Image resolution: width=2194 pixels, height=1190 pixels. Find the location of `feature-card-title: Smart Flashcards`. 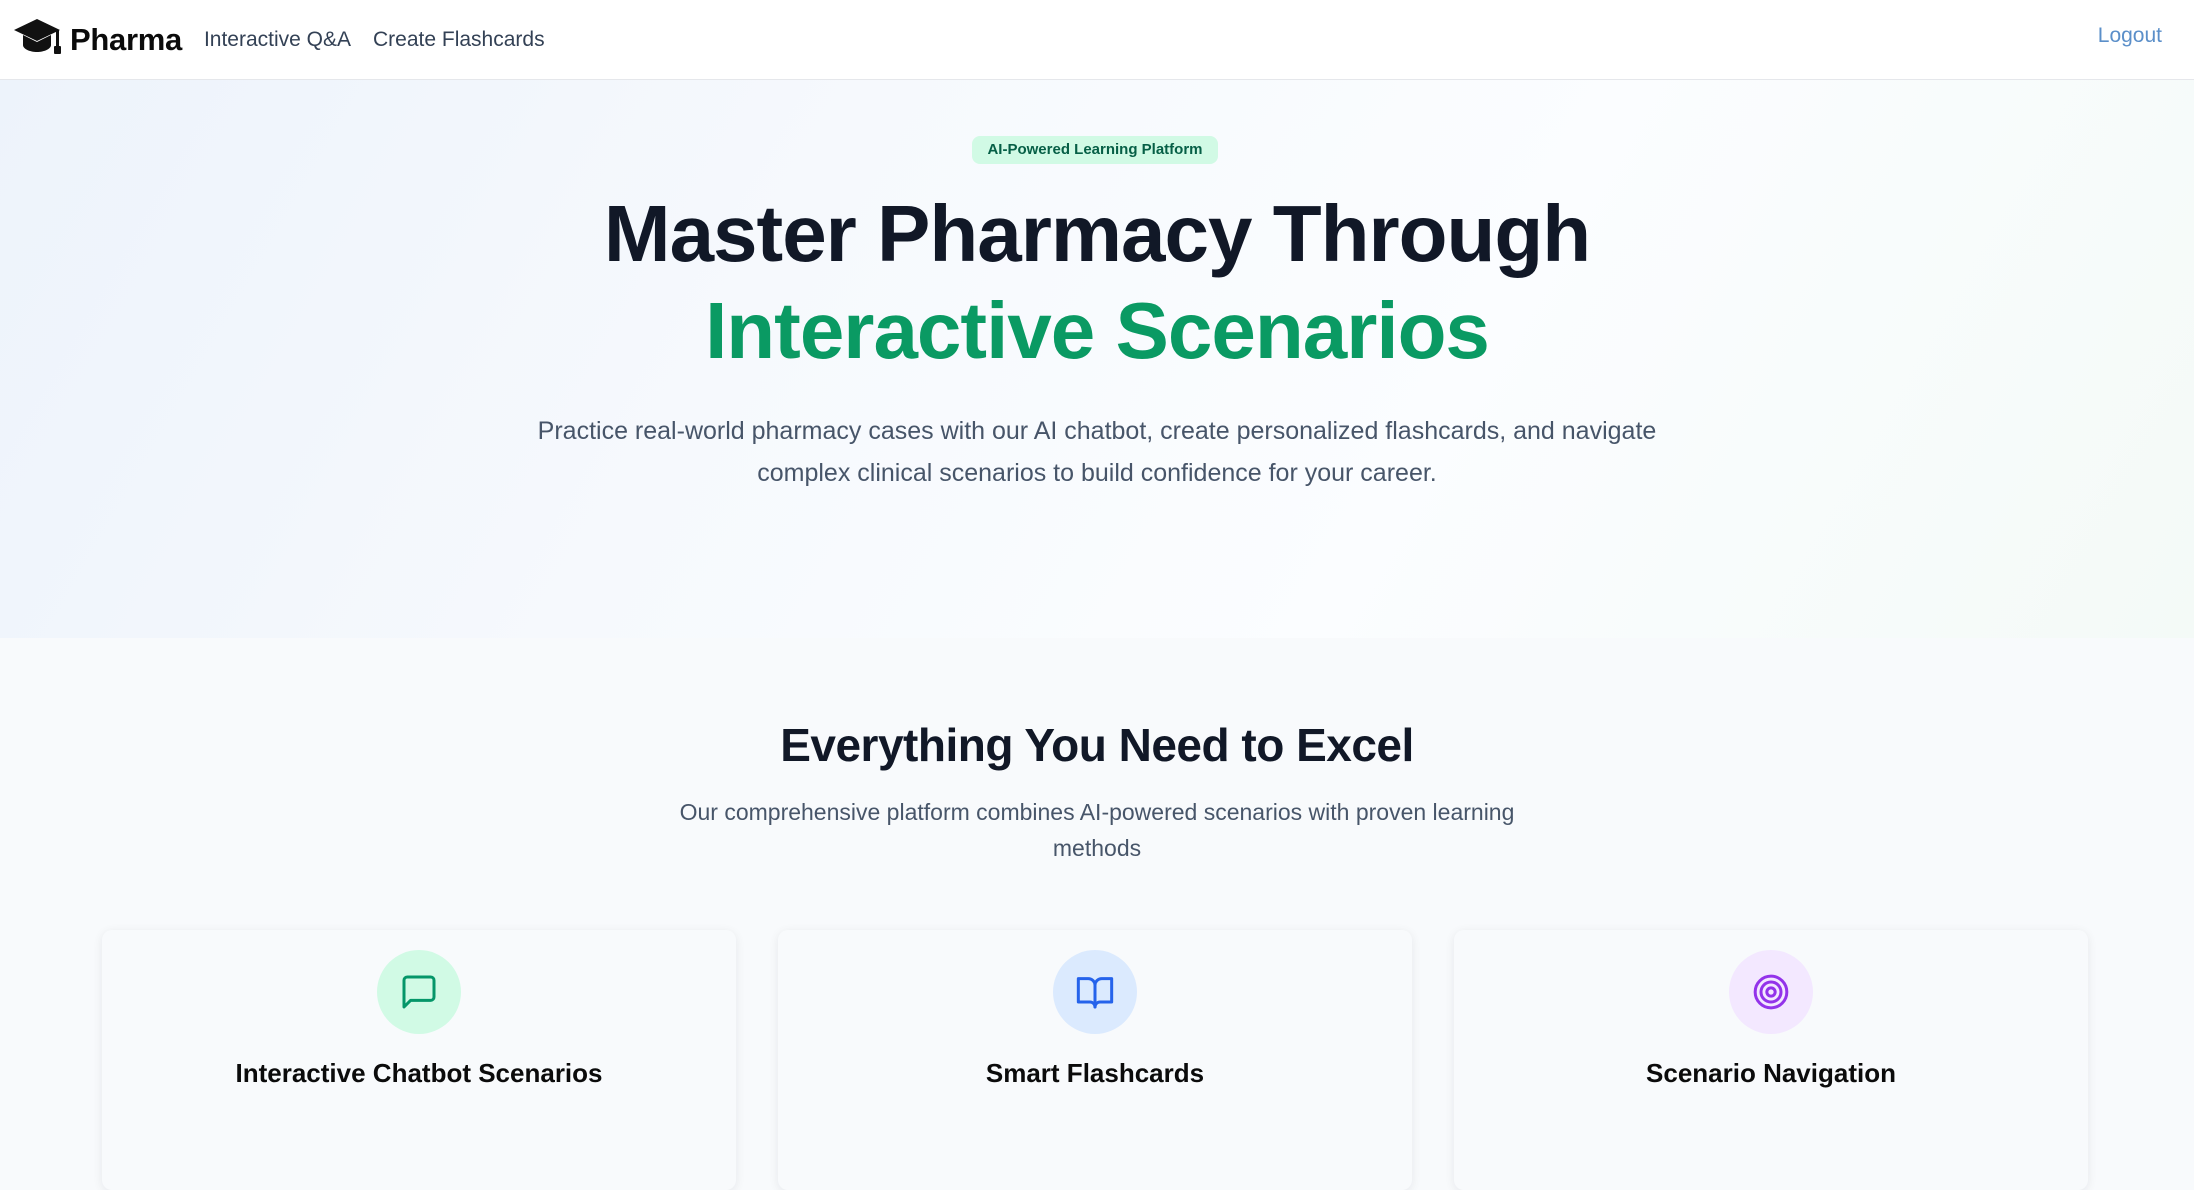

feature-card-title: Smart Flashcards is located at coordinates (1095, 1073).